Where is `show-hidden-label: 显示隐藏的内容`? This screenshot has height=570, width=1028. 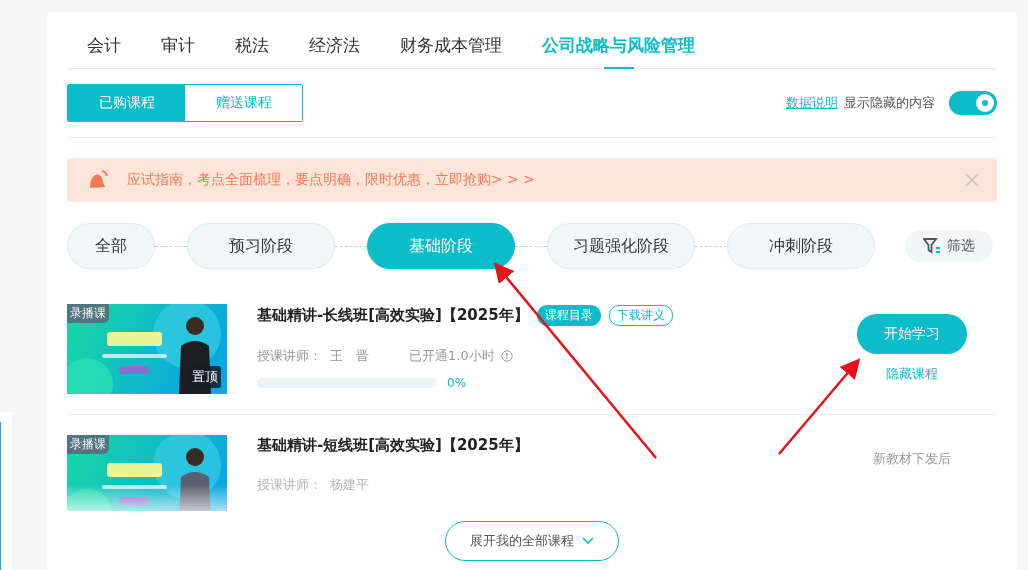
show-hidden-label: 显示隐藏的内容 is located at coordinates (889, 103).